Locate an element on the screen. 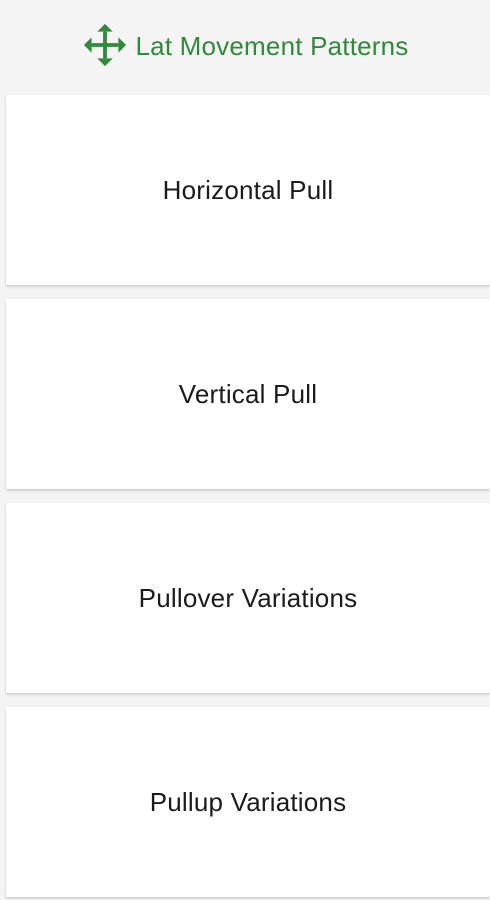  list-item-label: Vertical Pull is located at coordinates (248, 393).